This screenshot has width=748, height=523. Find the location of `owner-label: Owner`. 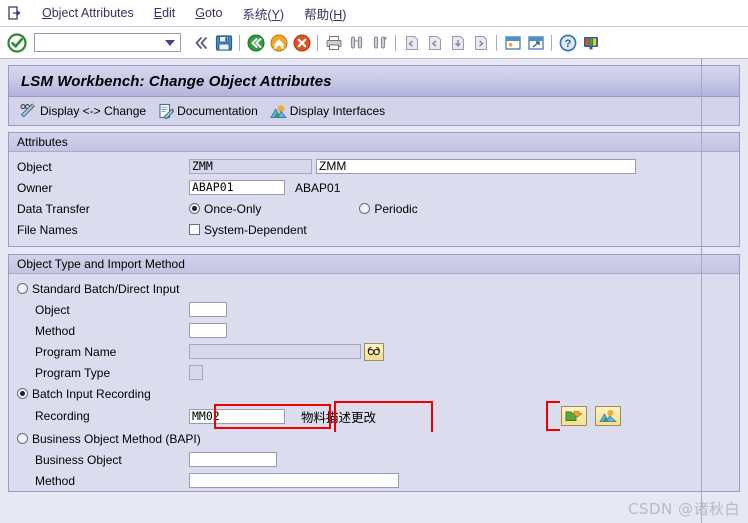

owner-label: Owner is located at coordinates (35, 187).